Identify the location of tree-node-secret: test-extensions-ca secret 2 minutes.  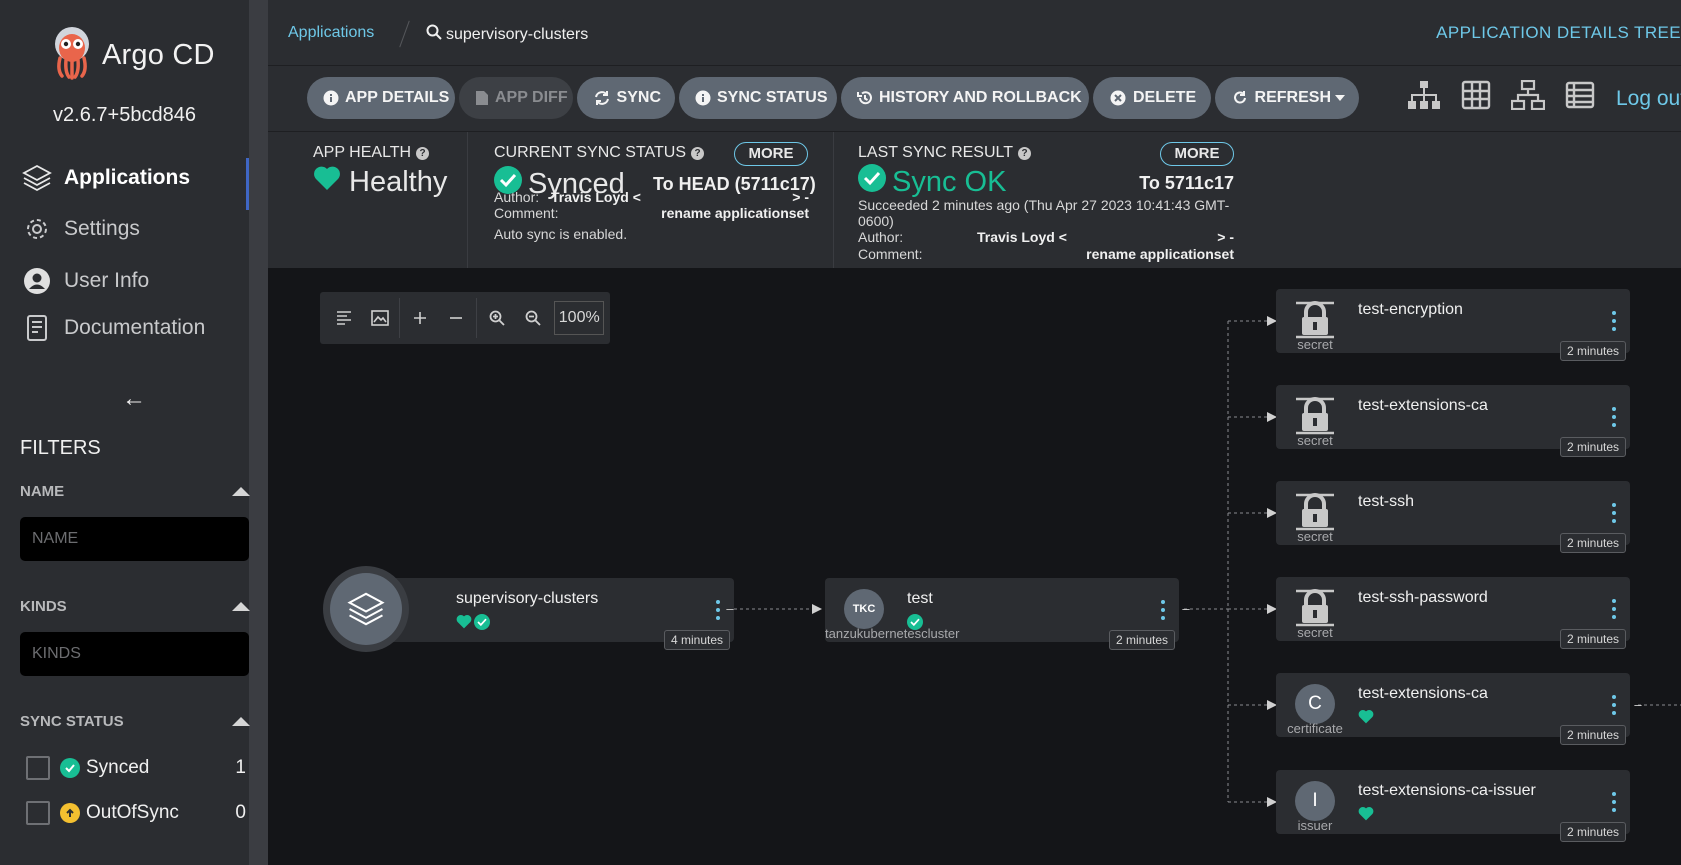
(1453, 421).